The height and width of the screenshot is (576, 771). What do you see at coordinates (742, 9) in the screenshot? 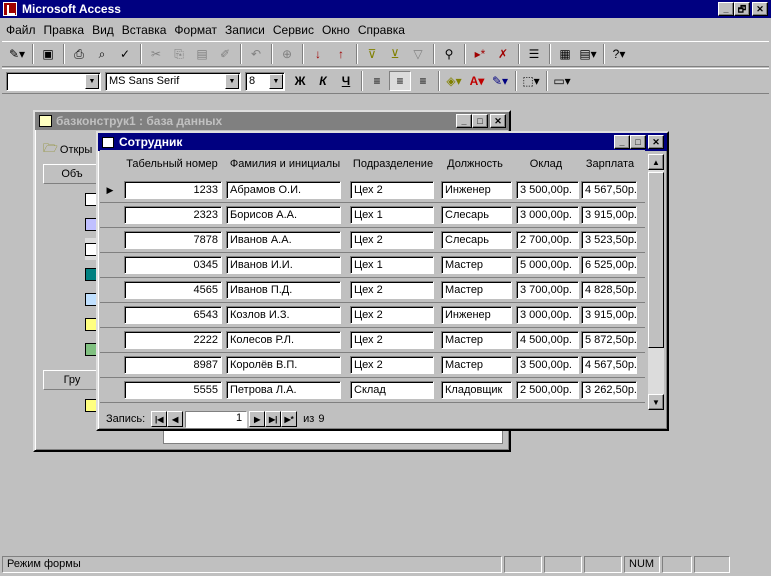
I see `restore-button: 🗗` at bounding box center [742, 9].